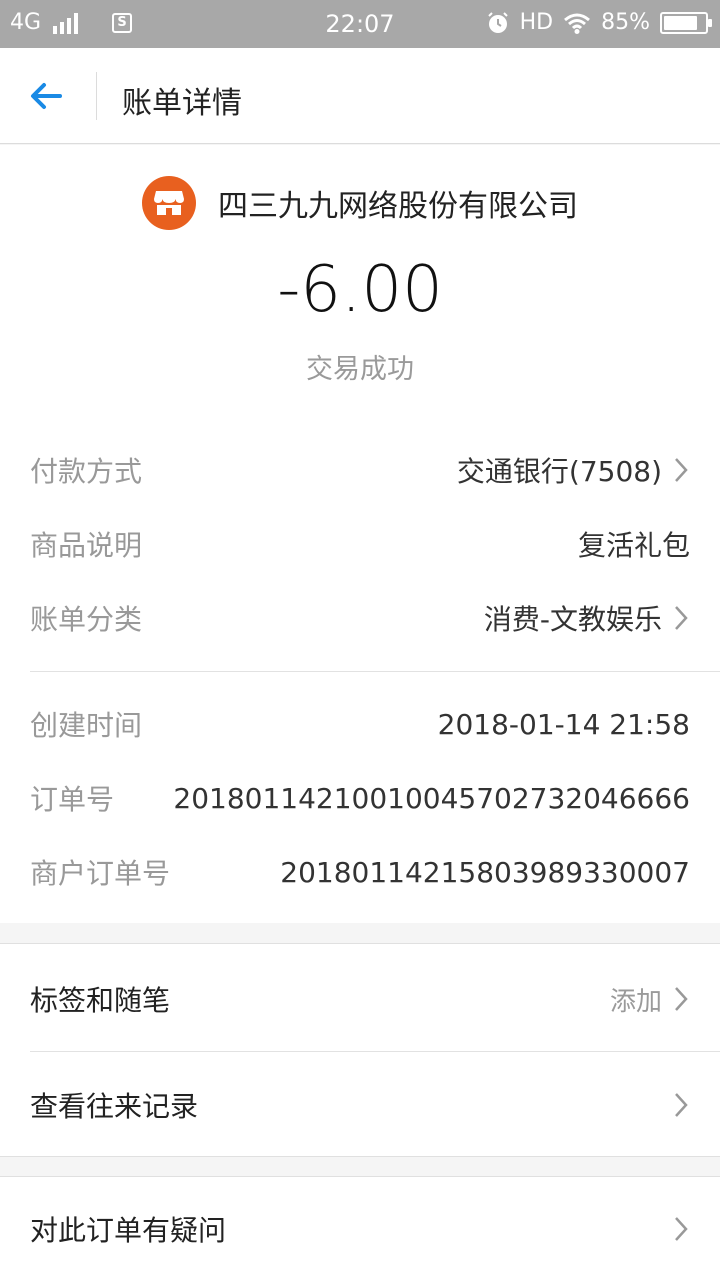 This screenshot has height=1280, width=720. I want to click on meta-value: 20180114210010045702732046666, so click(431, 798).